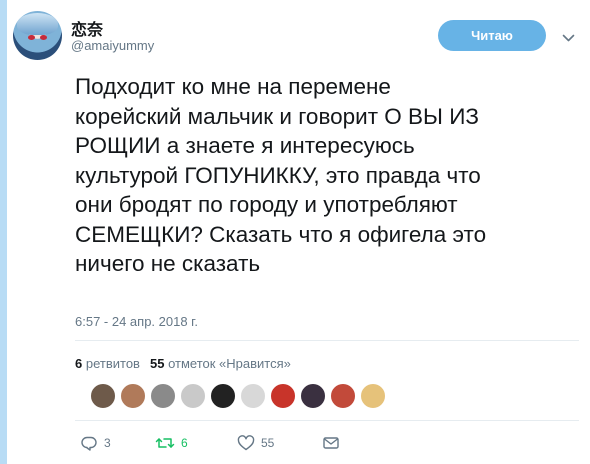 This screenshot has height=464, width=590. Describe the element at coordinates (112, 363) in the screenshot. I see `retweets-label: ретвитов` at that location.